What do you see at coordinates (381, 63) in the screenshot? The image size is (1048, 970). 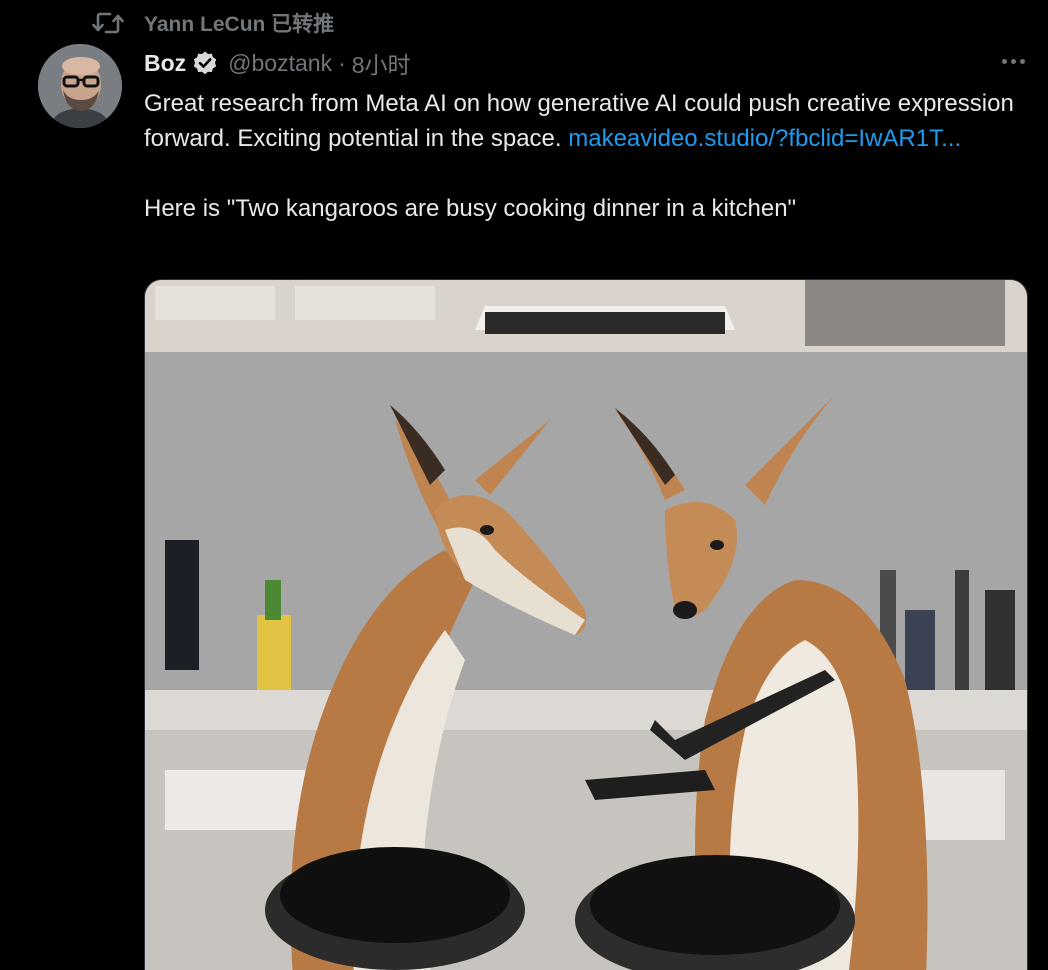 I see `timestamp: 8小时` at bounding box center [381, 63].